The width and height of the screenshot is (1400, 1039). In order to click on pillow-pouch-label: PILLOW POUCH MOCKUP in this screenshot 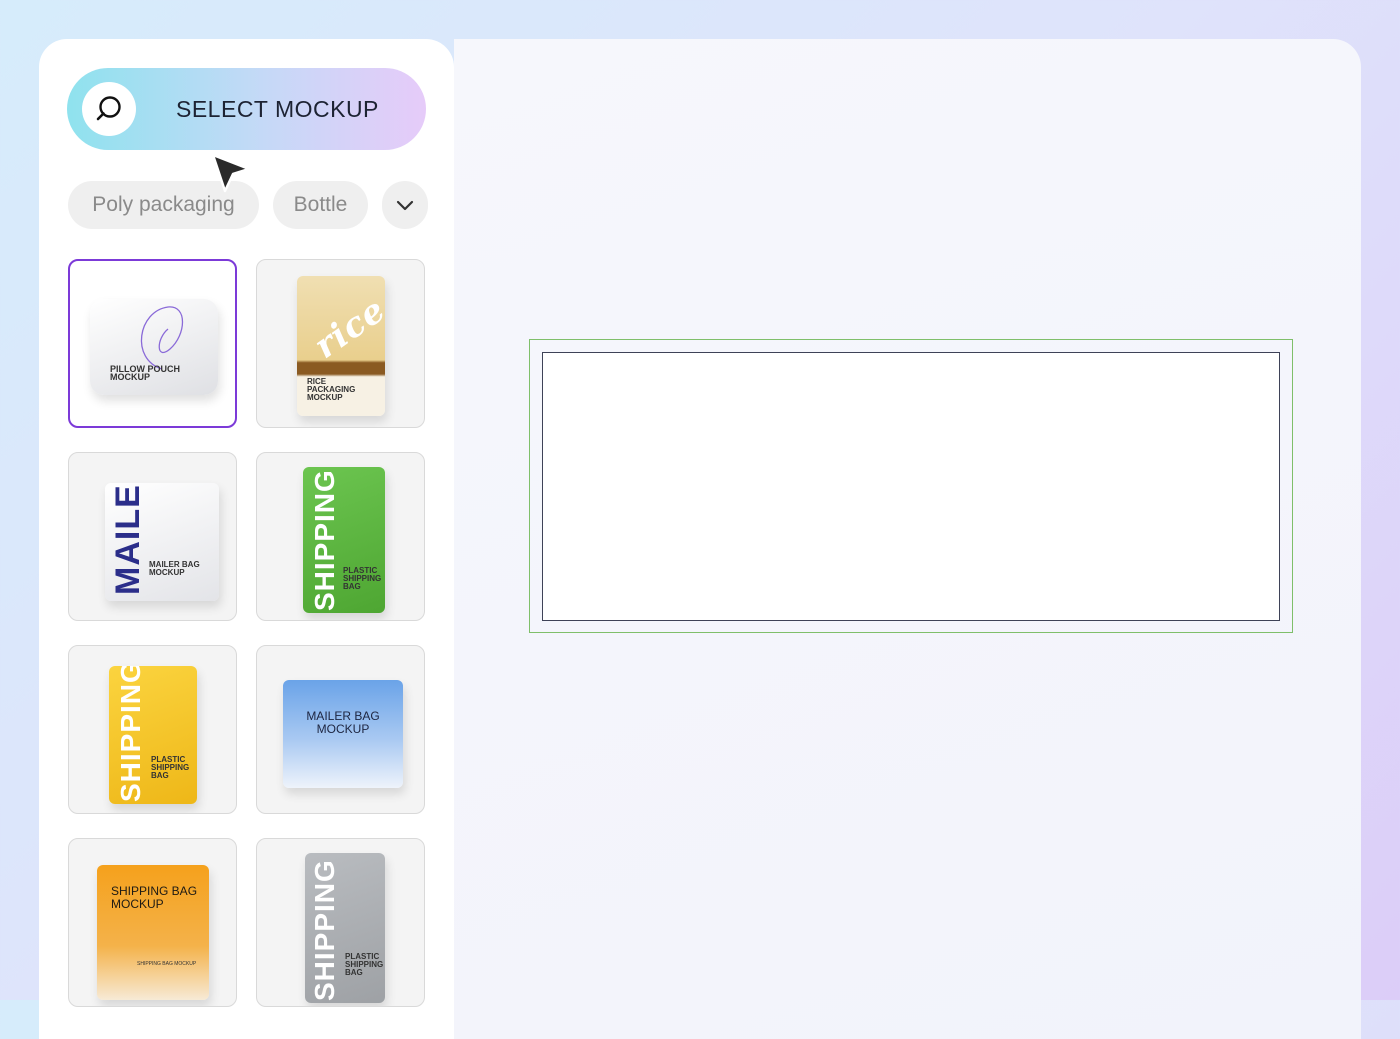, I will do `click(145, 373)`.